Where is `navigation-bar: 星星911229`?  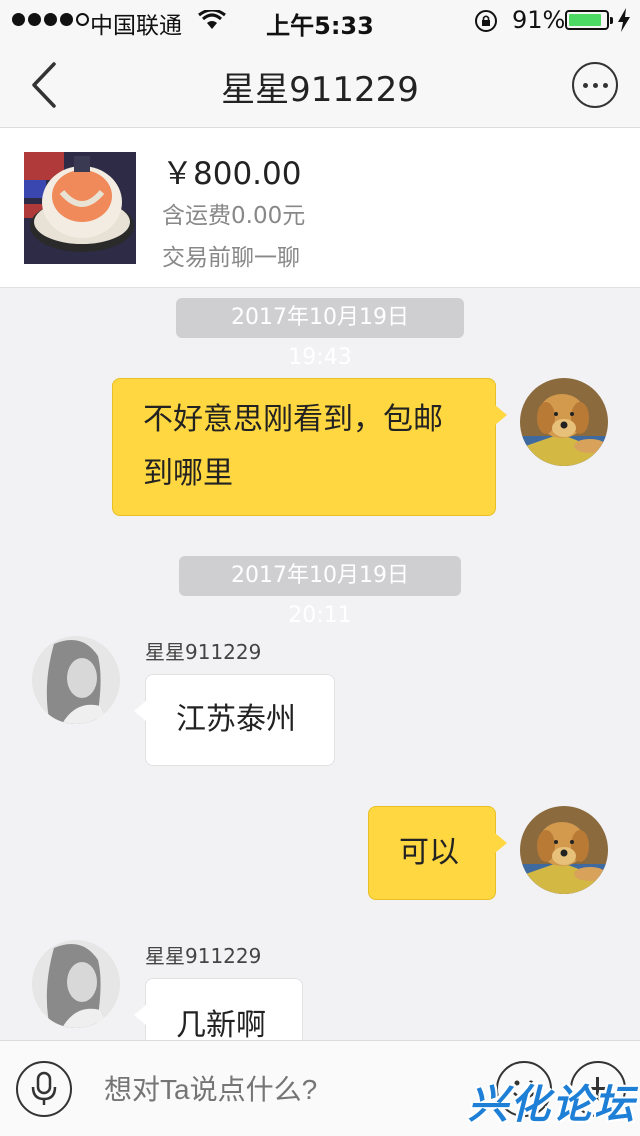
navigation-bar: 星星911229 is located at coordinates (320, 84).